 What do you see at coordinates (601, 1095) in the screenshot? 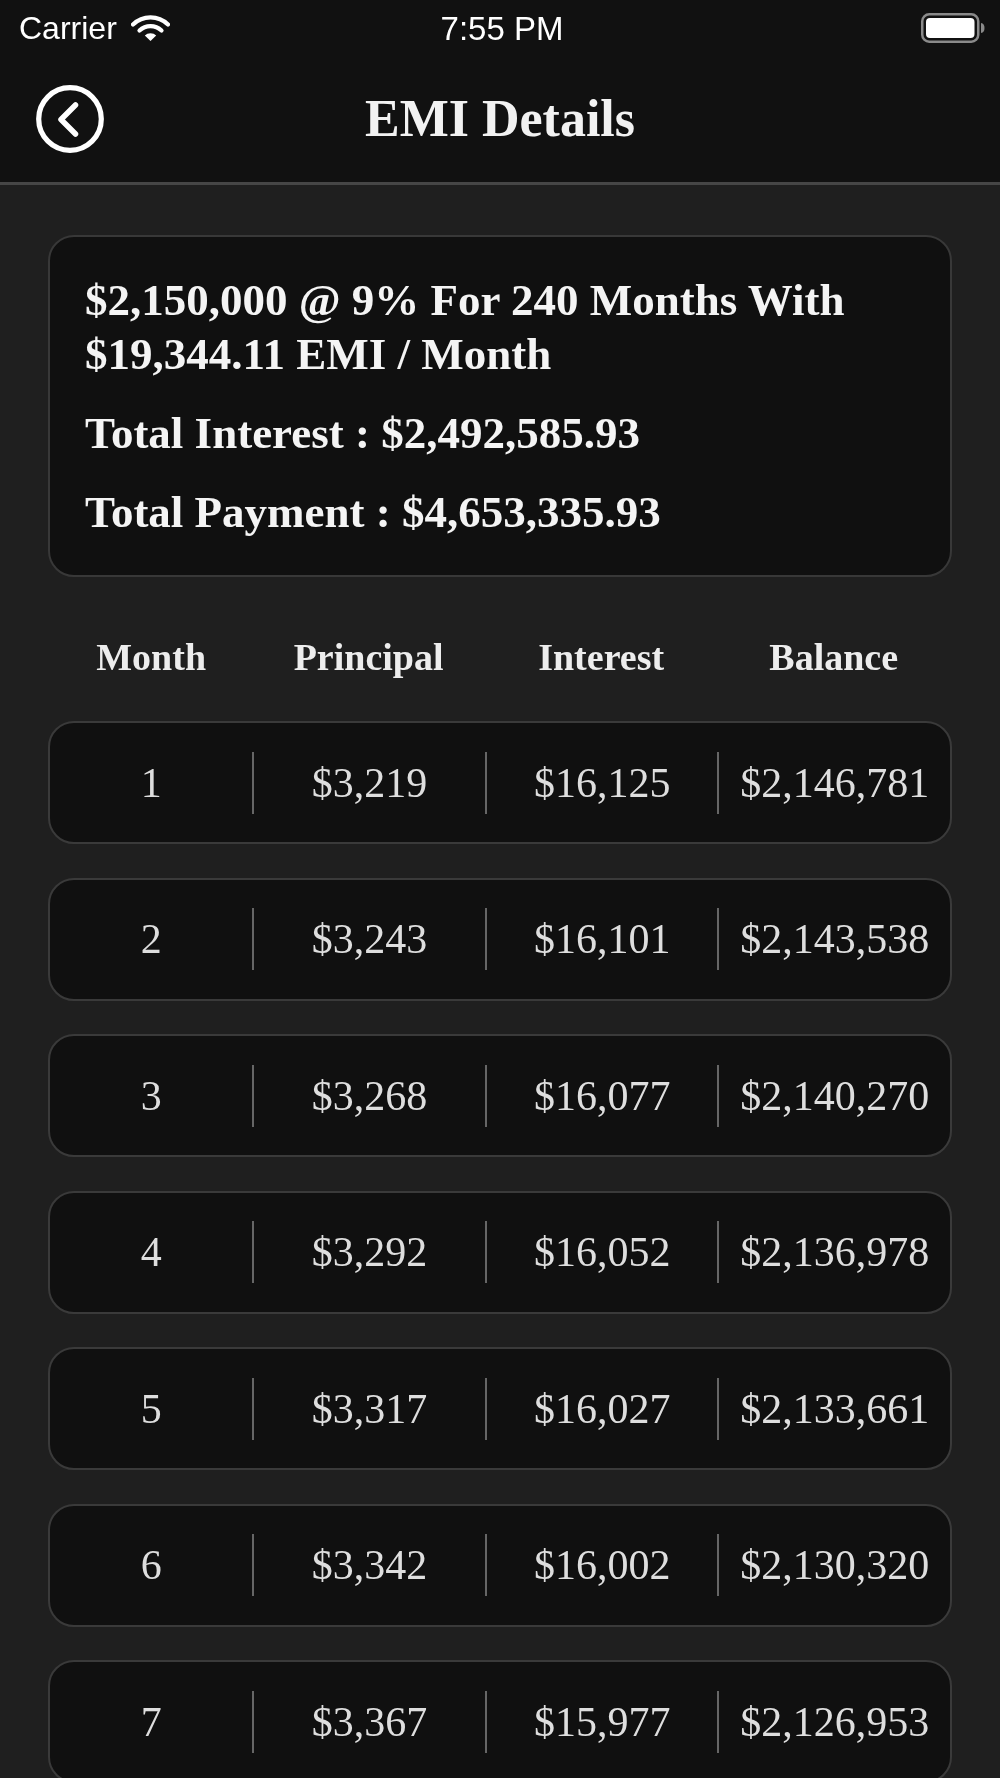
I see `table-cell: $16,077` at bounding box center [601, 1095].